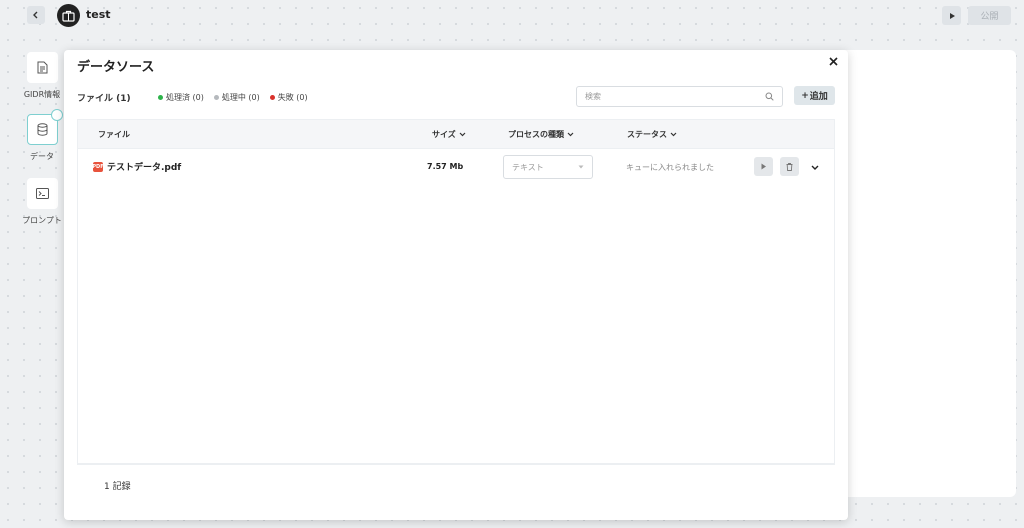 The height and width of the screenshot is (528, 1024). I want to click on legend-failed: 失敗 (0), so click(288, 97).